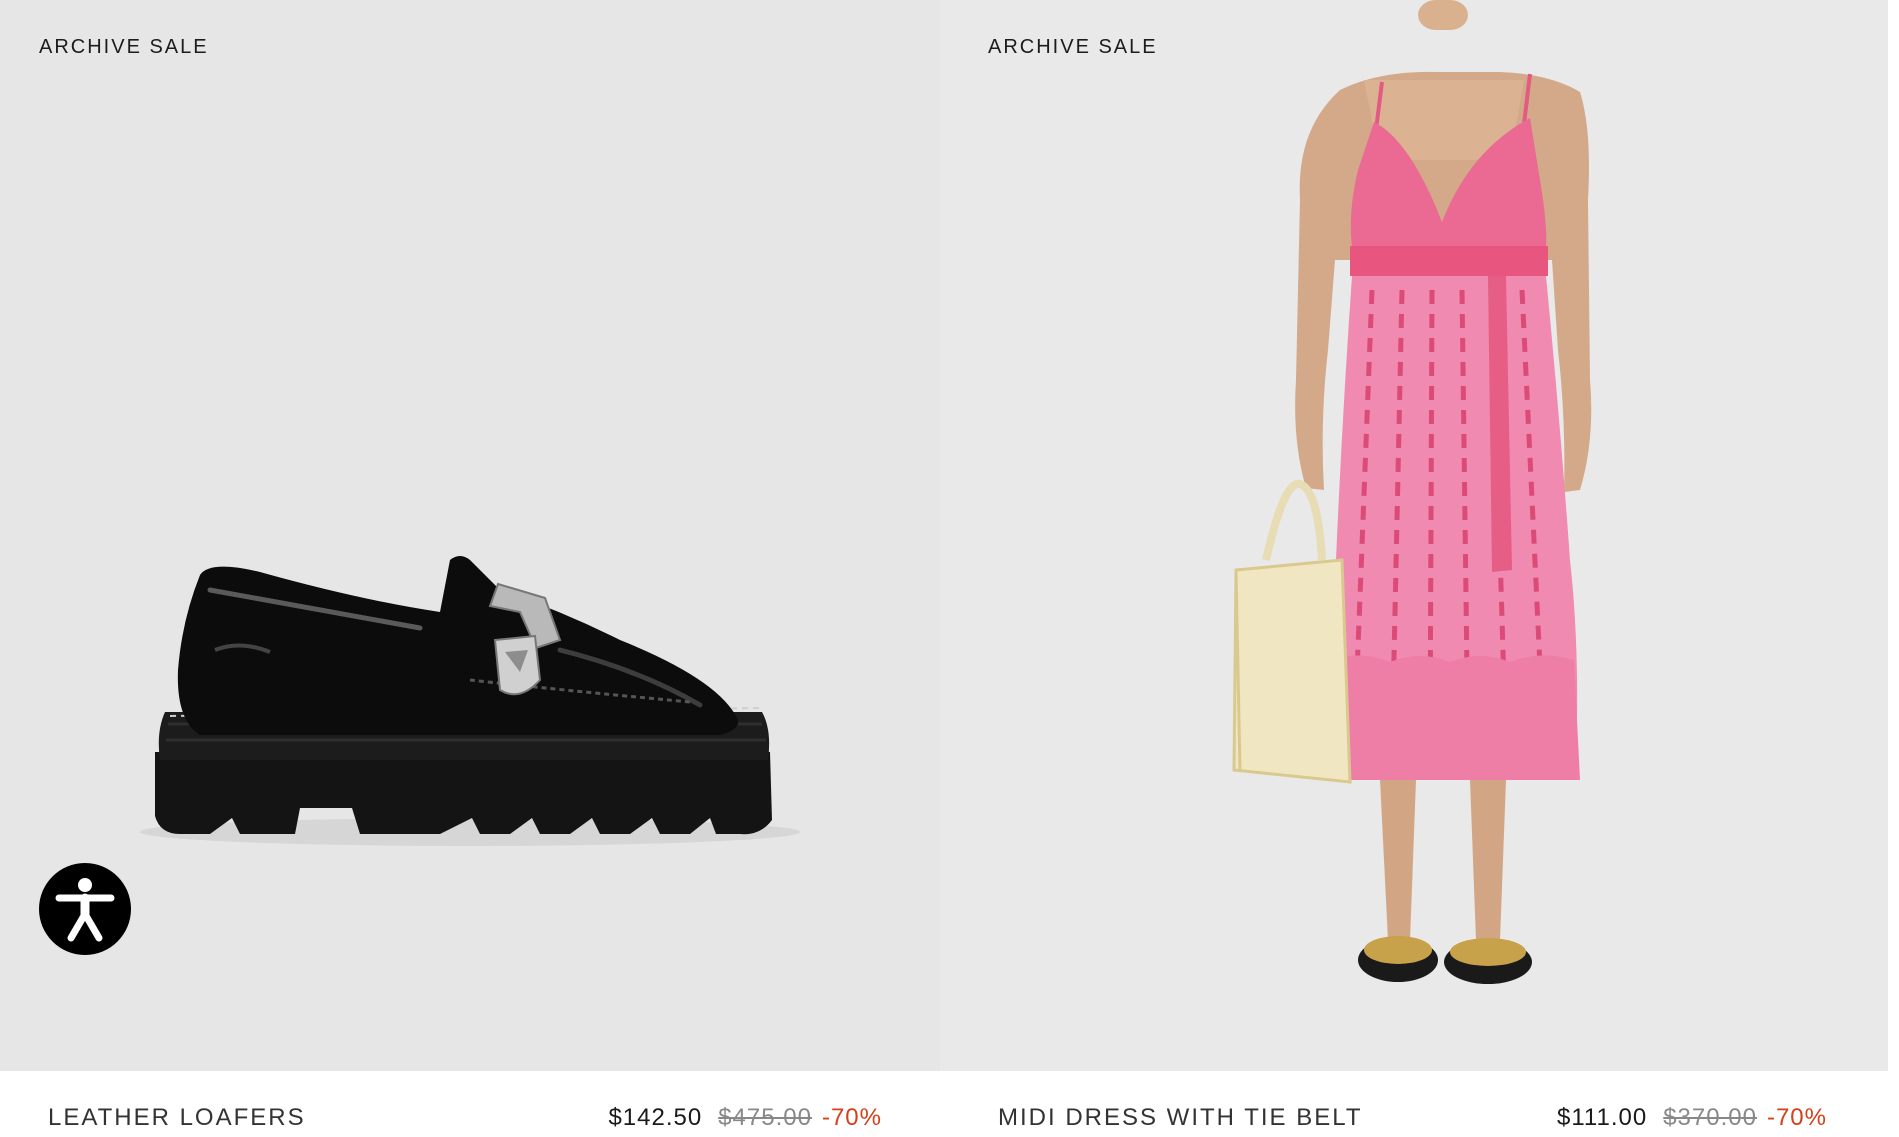  I want to click on accessibility-icon, so click(85, 910).